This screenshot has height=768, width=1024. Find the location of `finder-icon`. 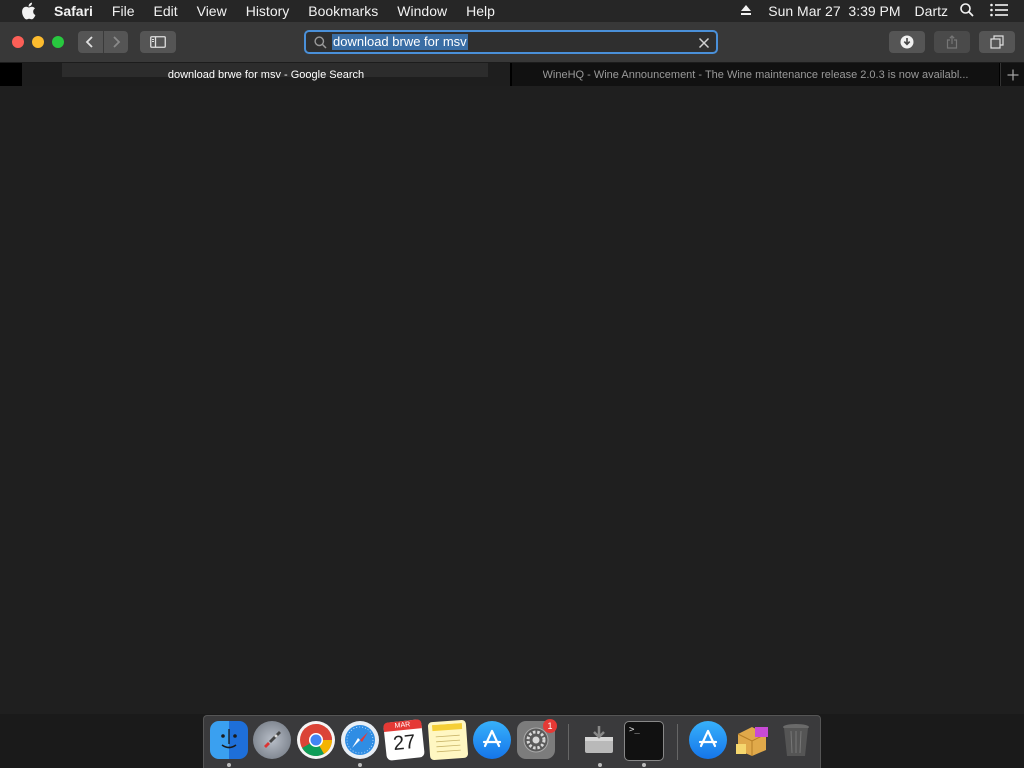

finder-icon is located at coordinates (229, 740).